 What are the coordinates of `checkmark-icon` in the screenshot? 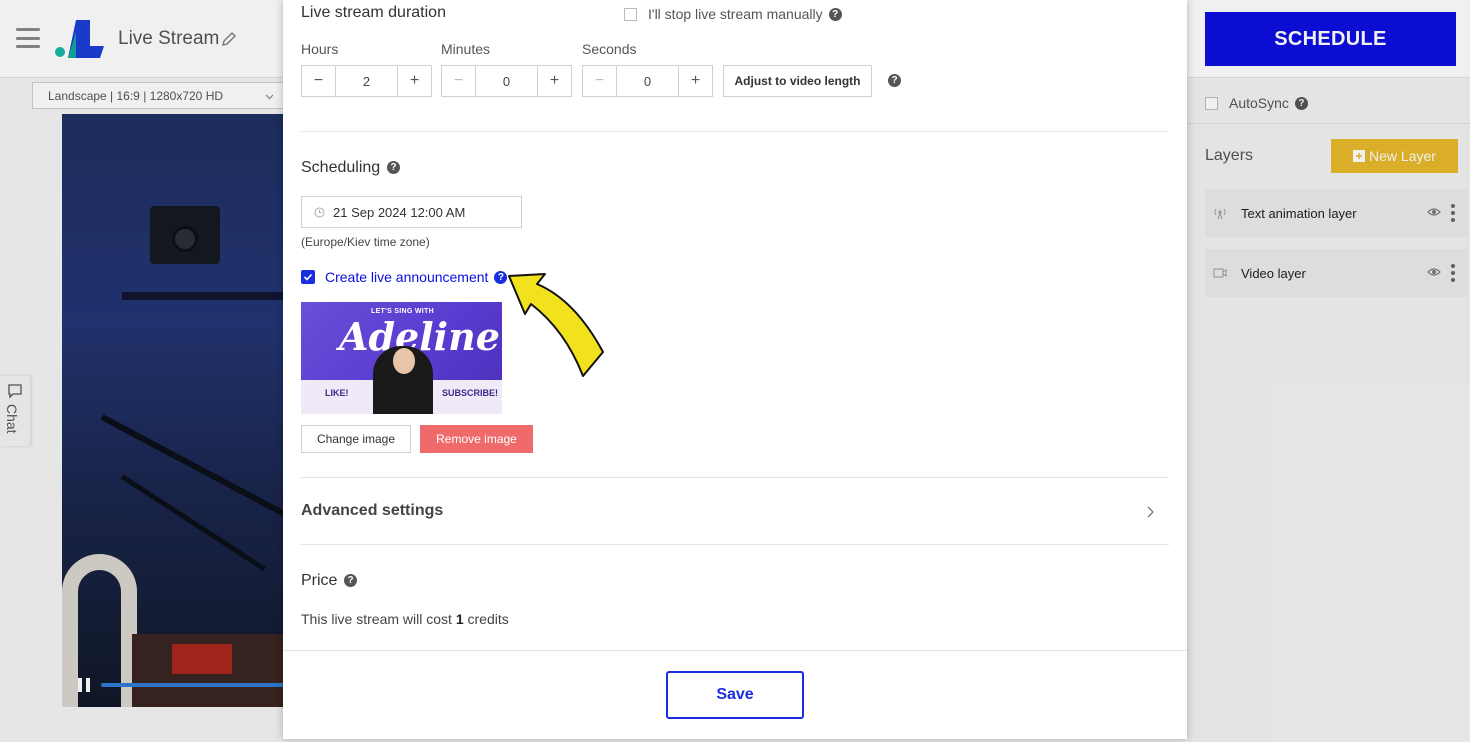 It's located at (308, 277).